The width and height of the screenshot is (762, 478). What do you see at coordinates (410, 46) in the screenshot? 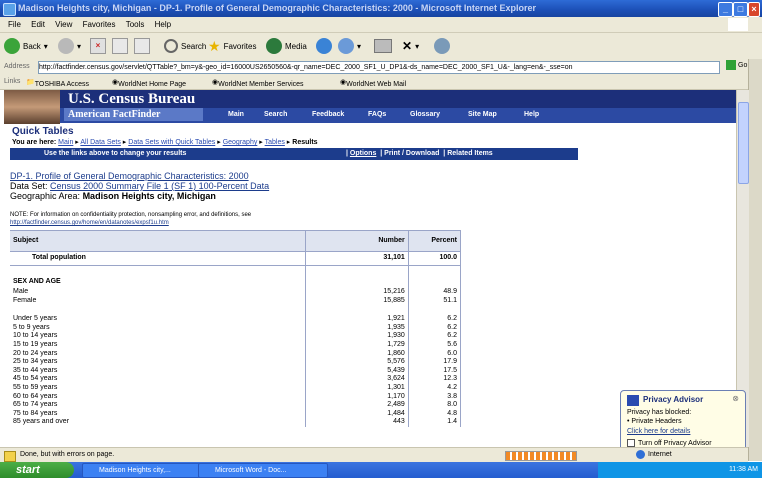
I see `edit-button: ✕ ▾` at bounding box center [410, 46].